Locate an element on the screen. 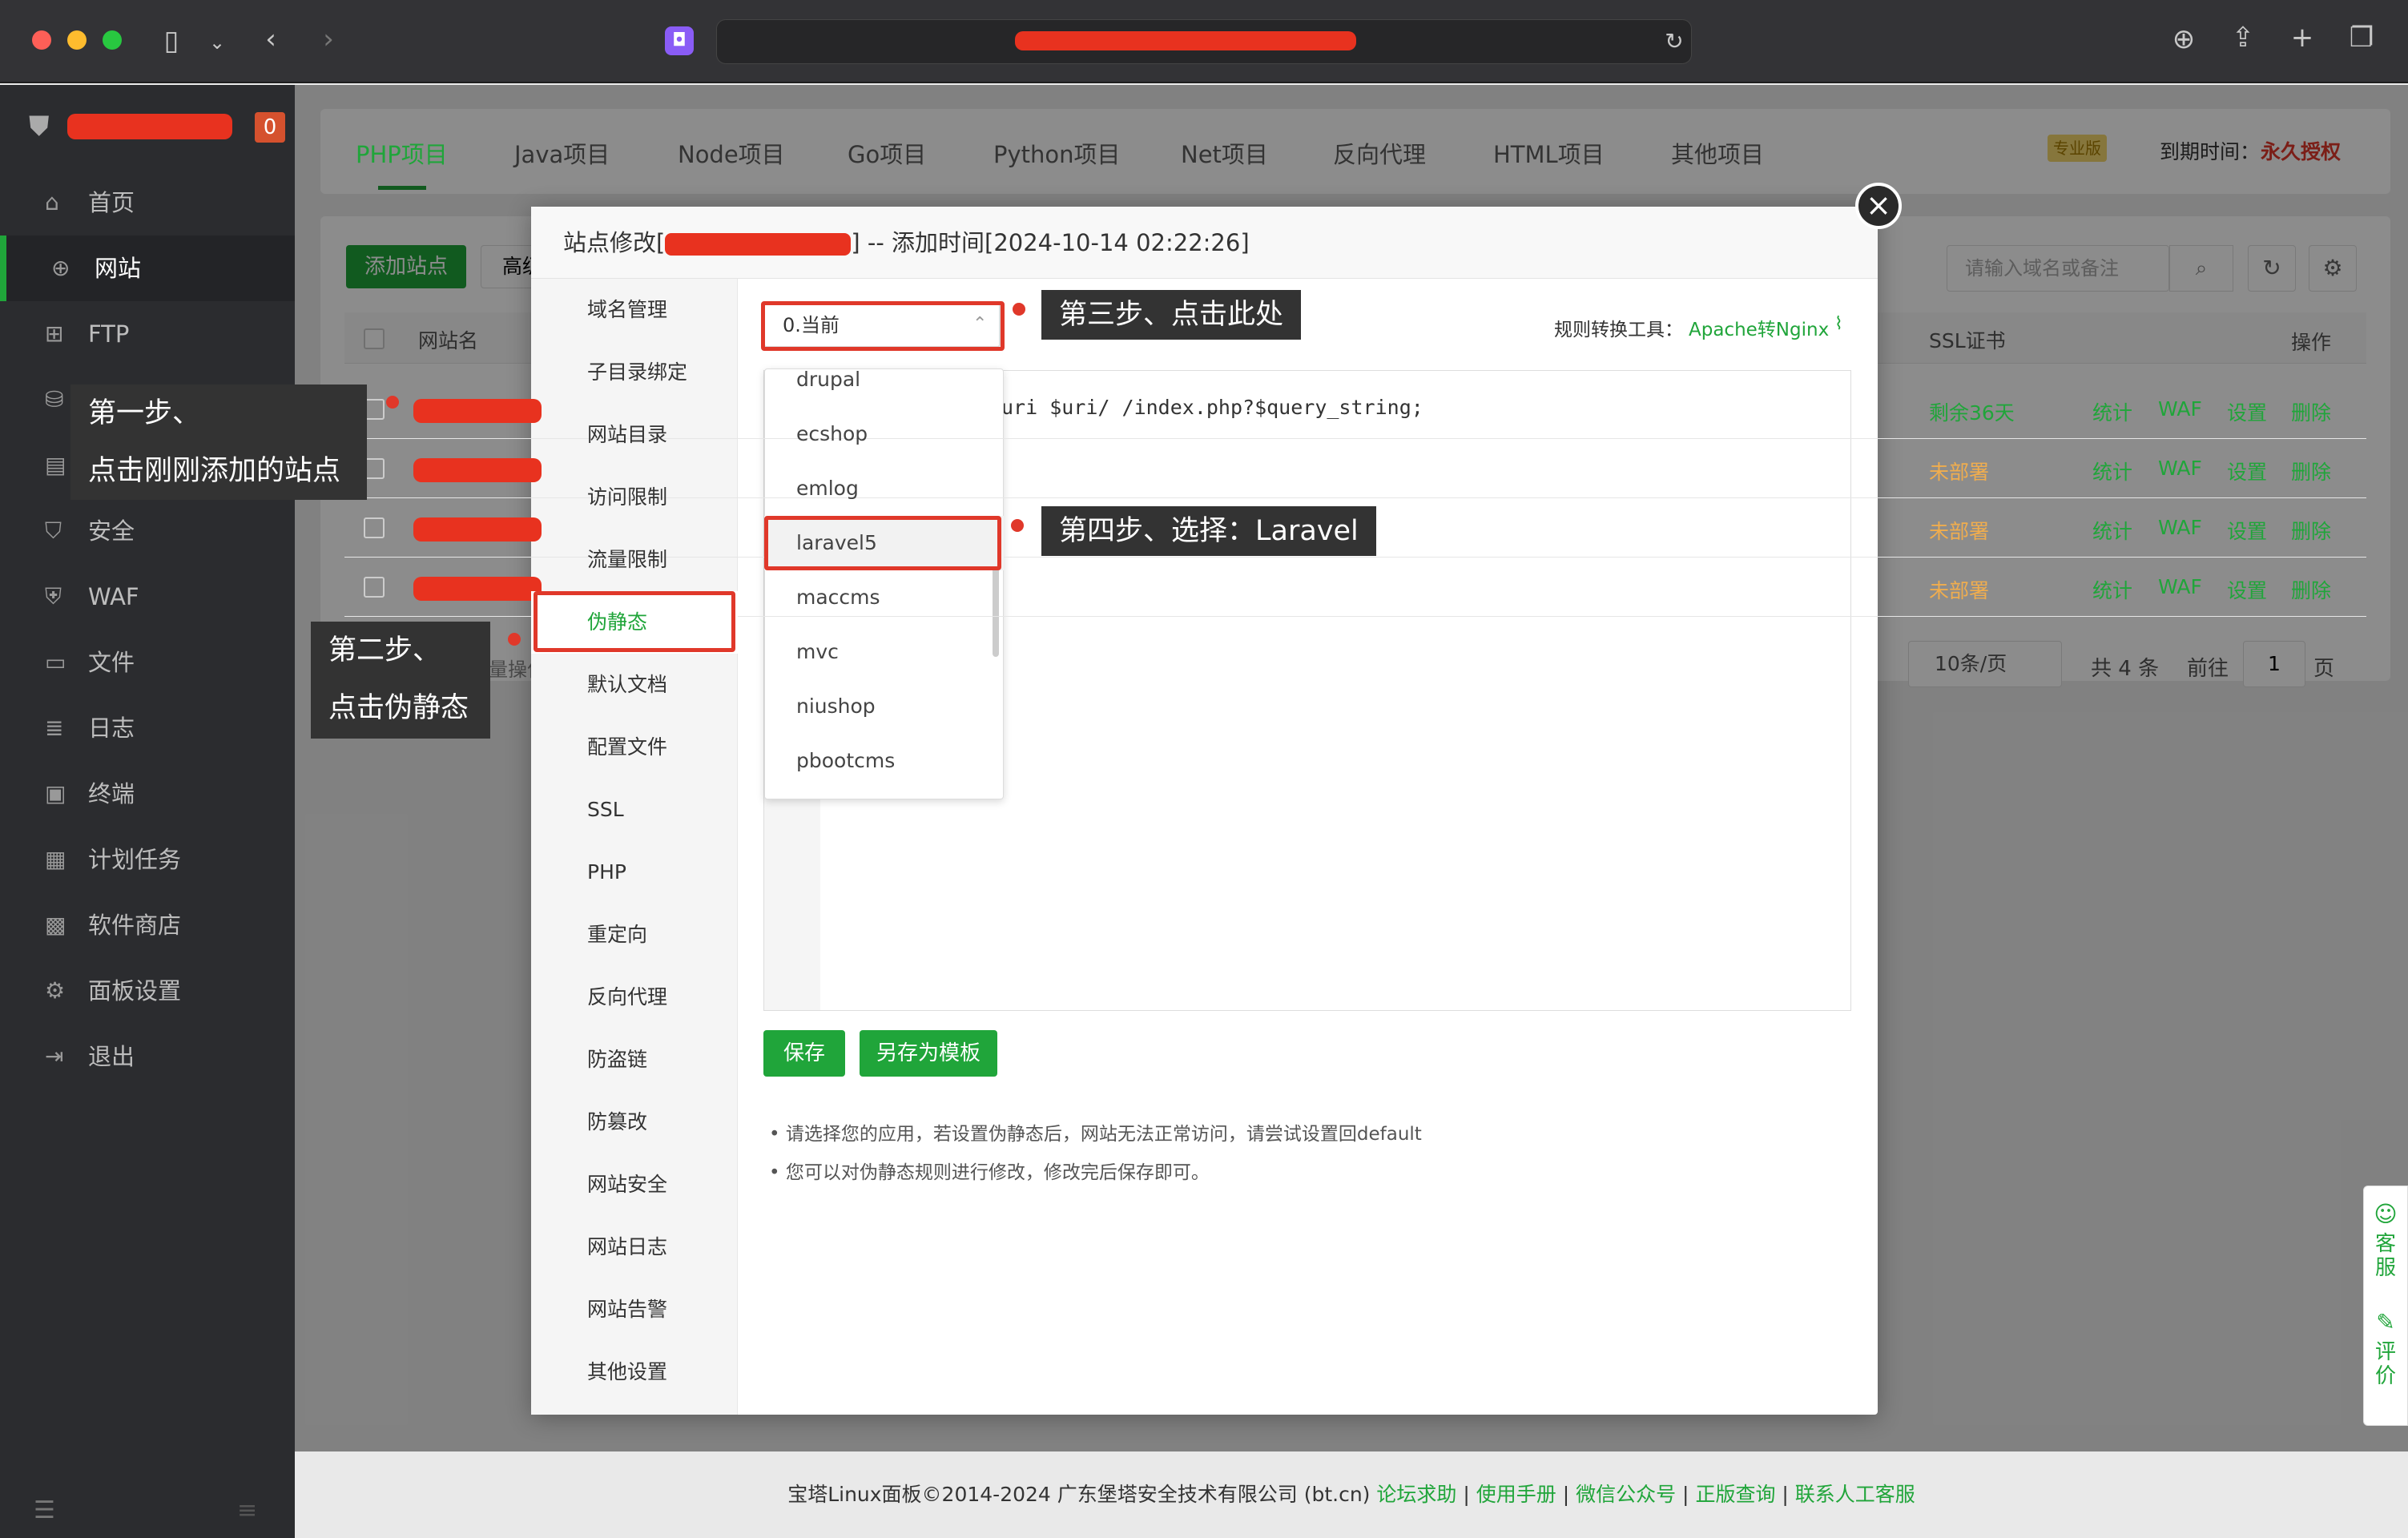 The image size is (2408, 1538). modal-nav-3: 访问限制 is located at coordinates (634, 497).